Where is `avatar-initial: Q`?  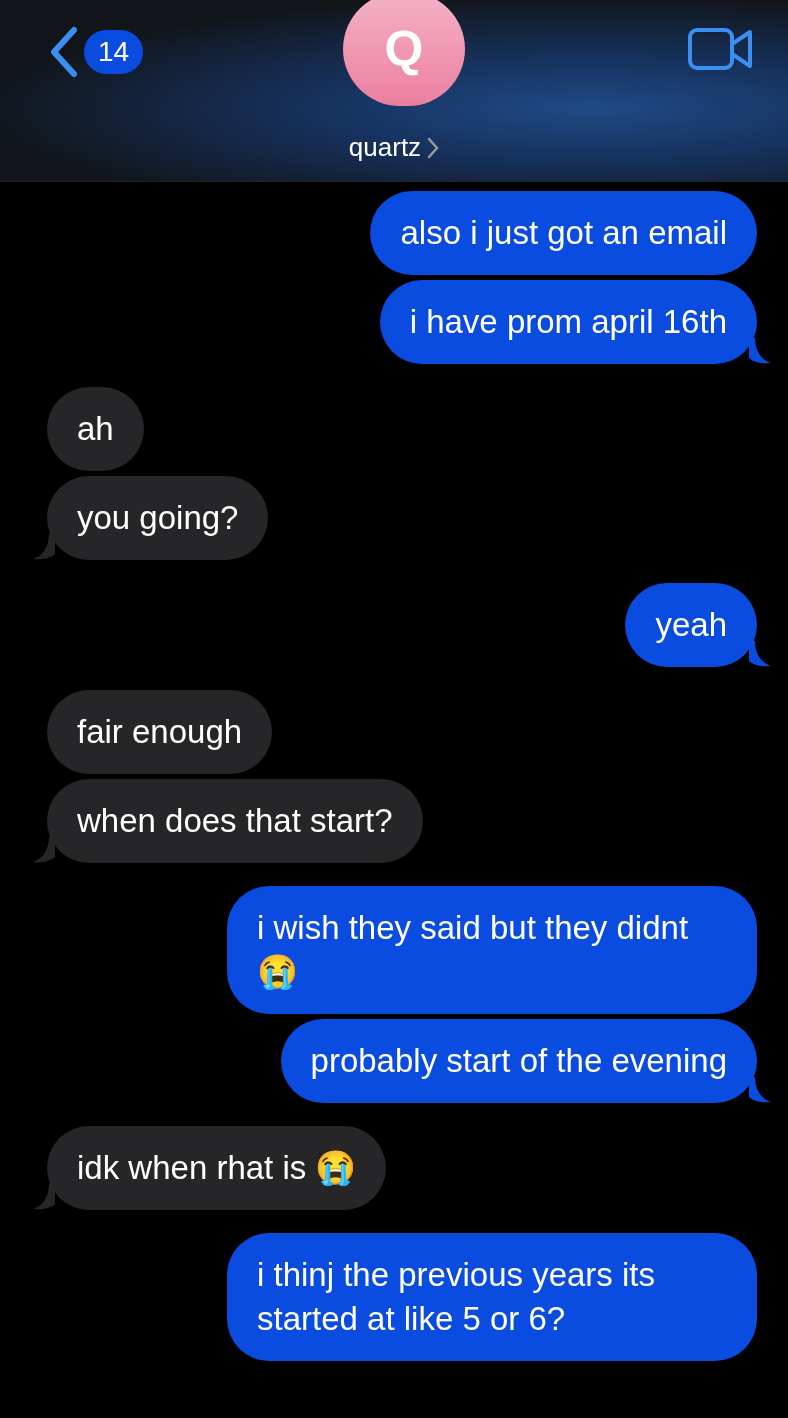 avatar-initial: Q is located at coordinates (404, 49).